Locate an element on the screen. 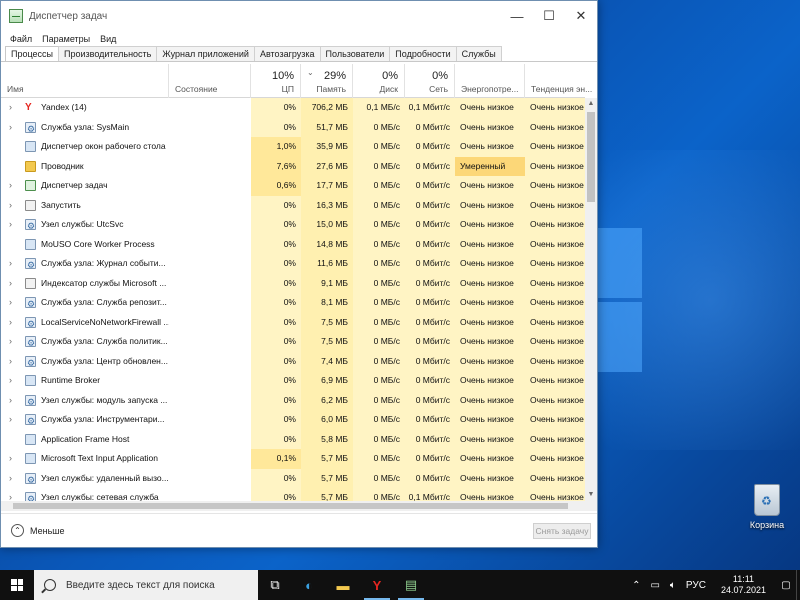  process-memory: 35,9 МБ is located at coordinates (327, 147).